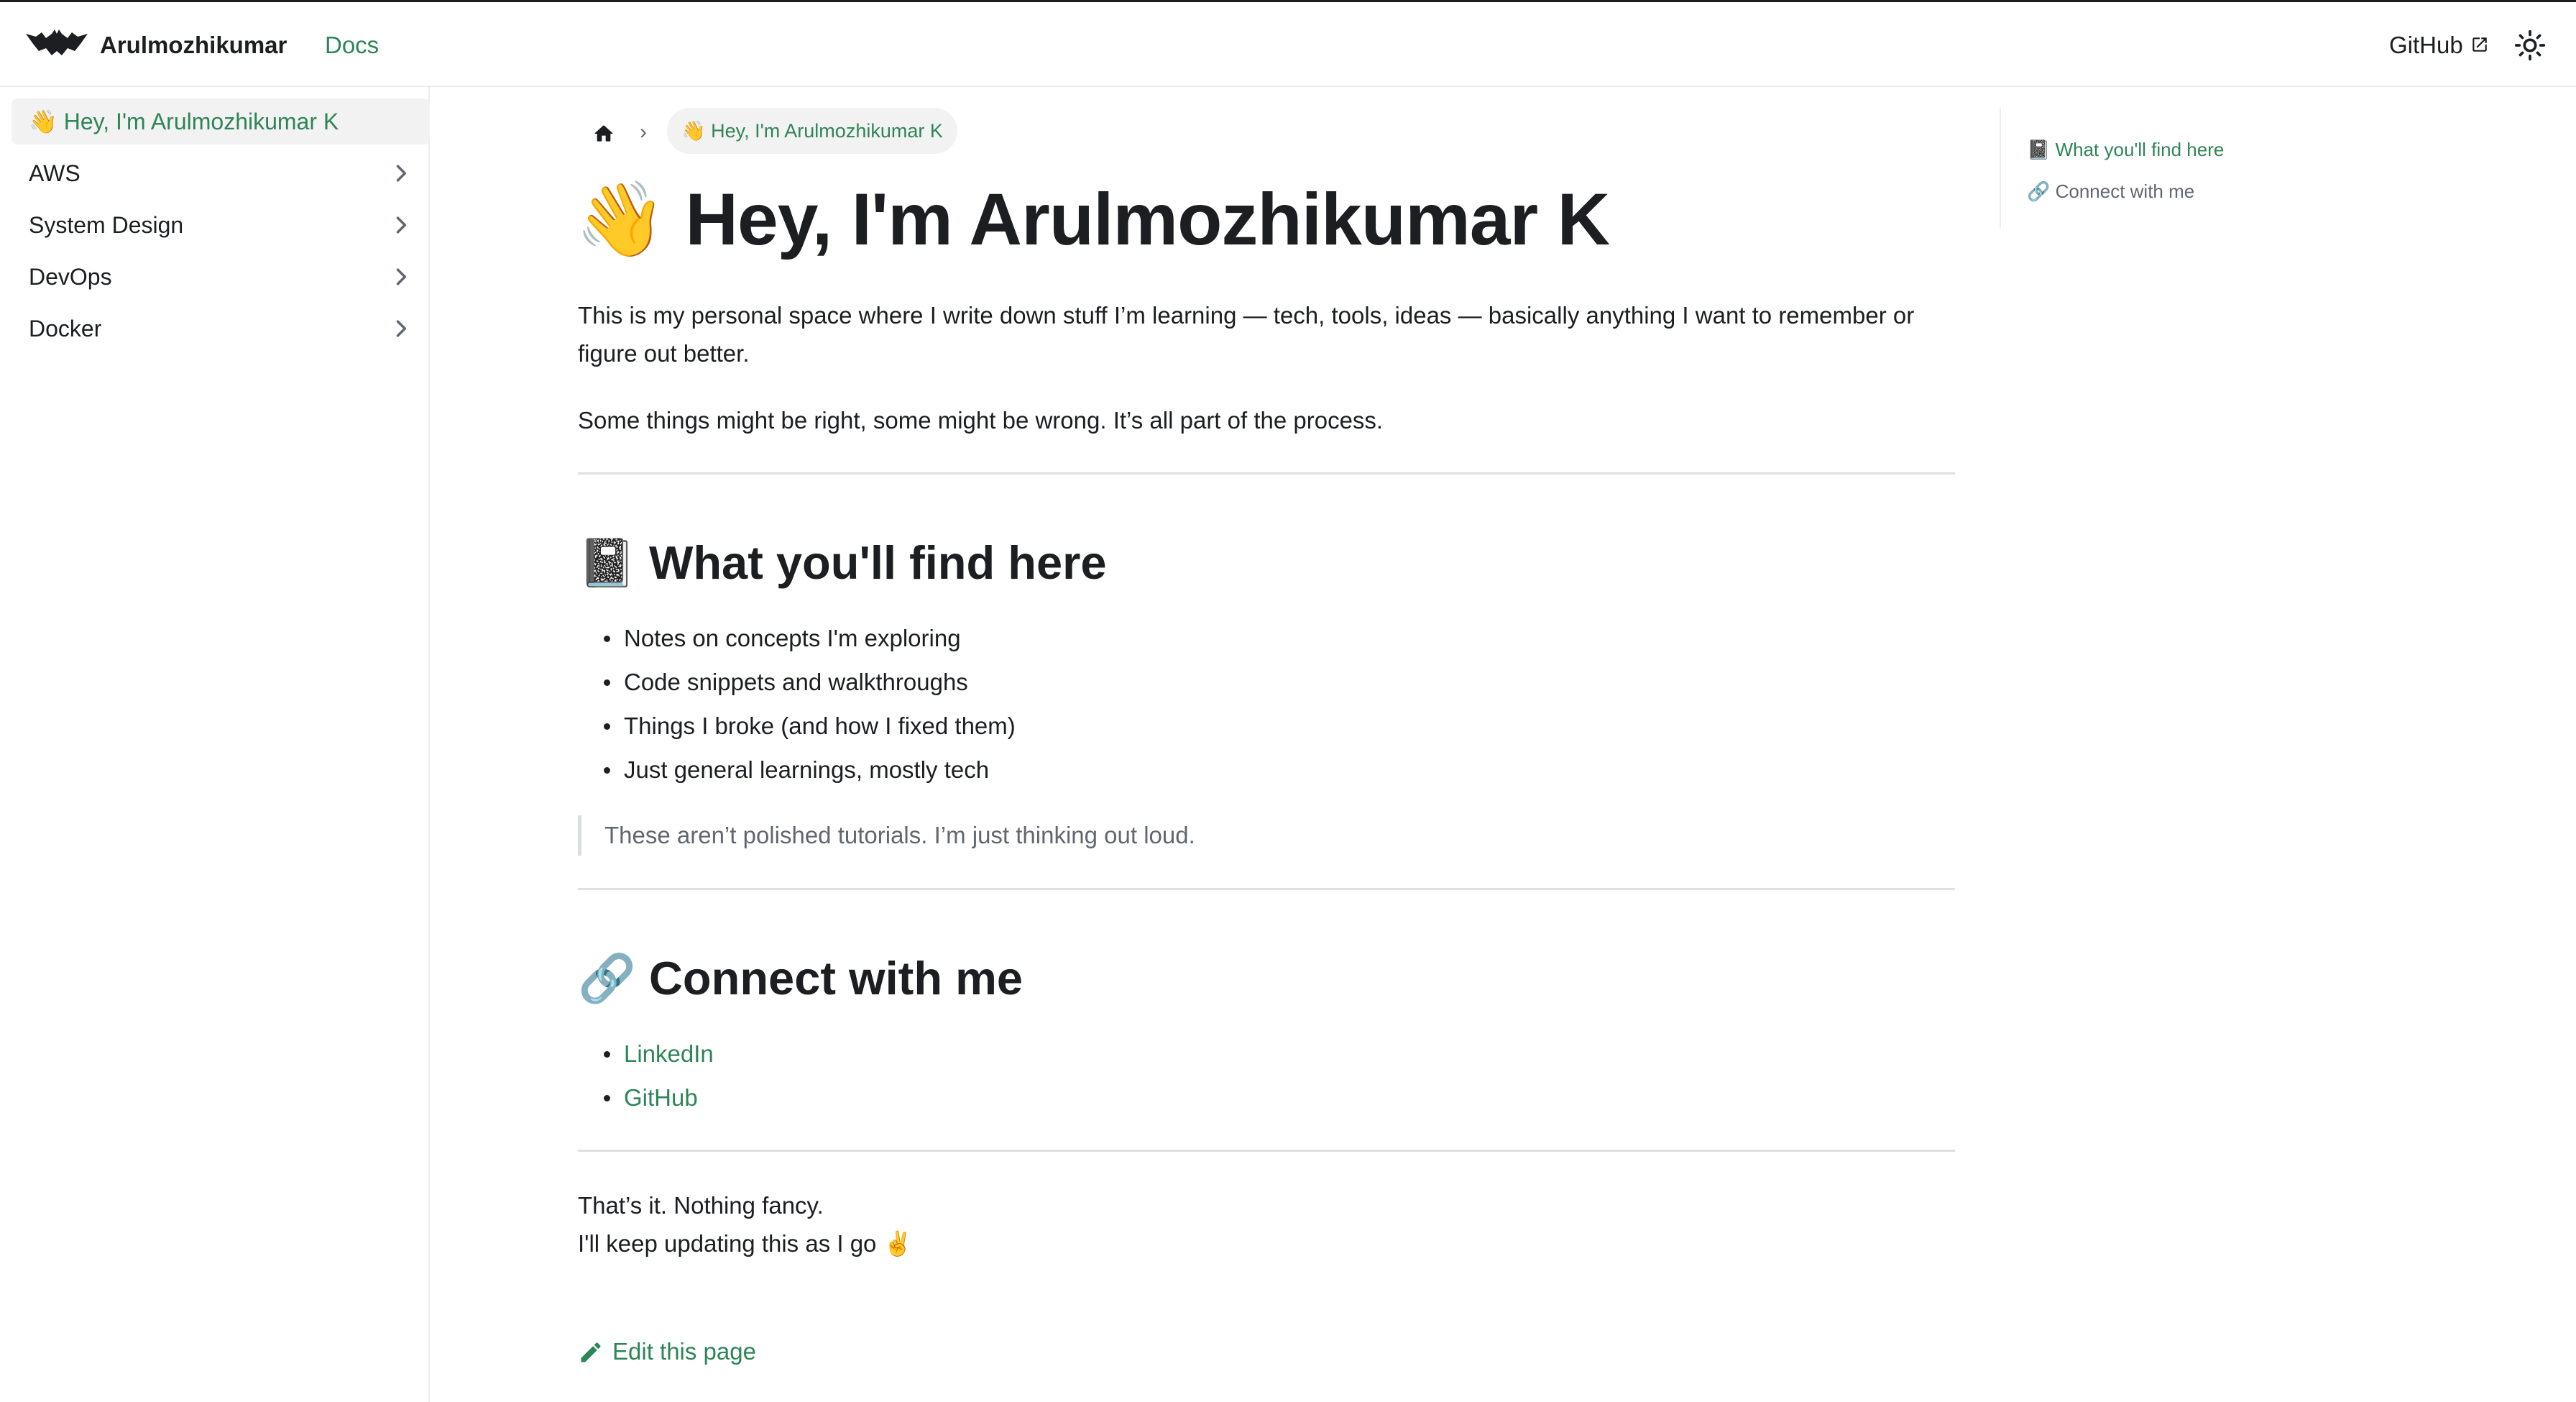 Image resolution: width=2576 pixels, height=1402 pixels. I want to click on list-item: Notes on concepts I'm exploring, so click(797, 638).